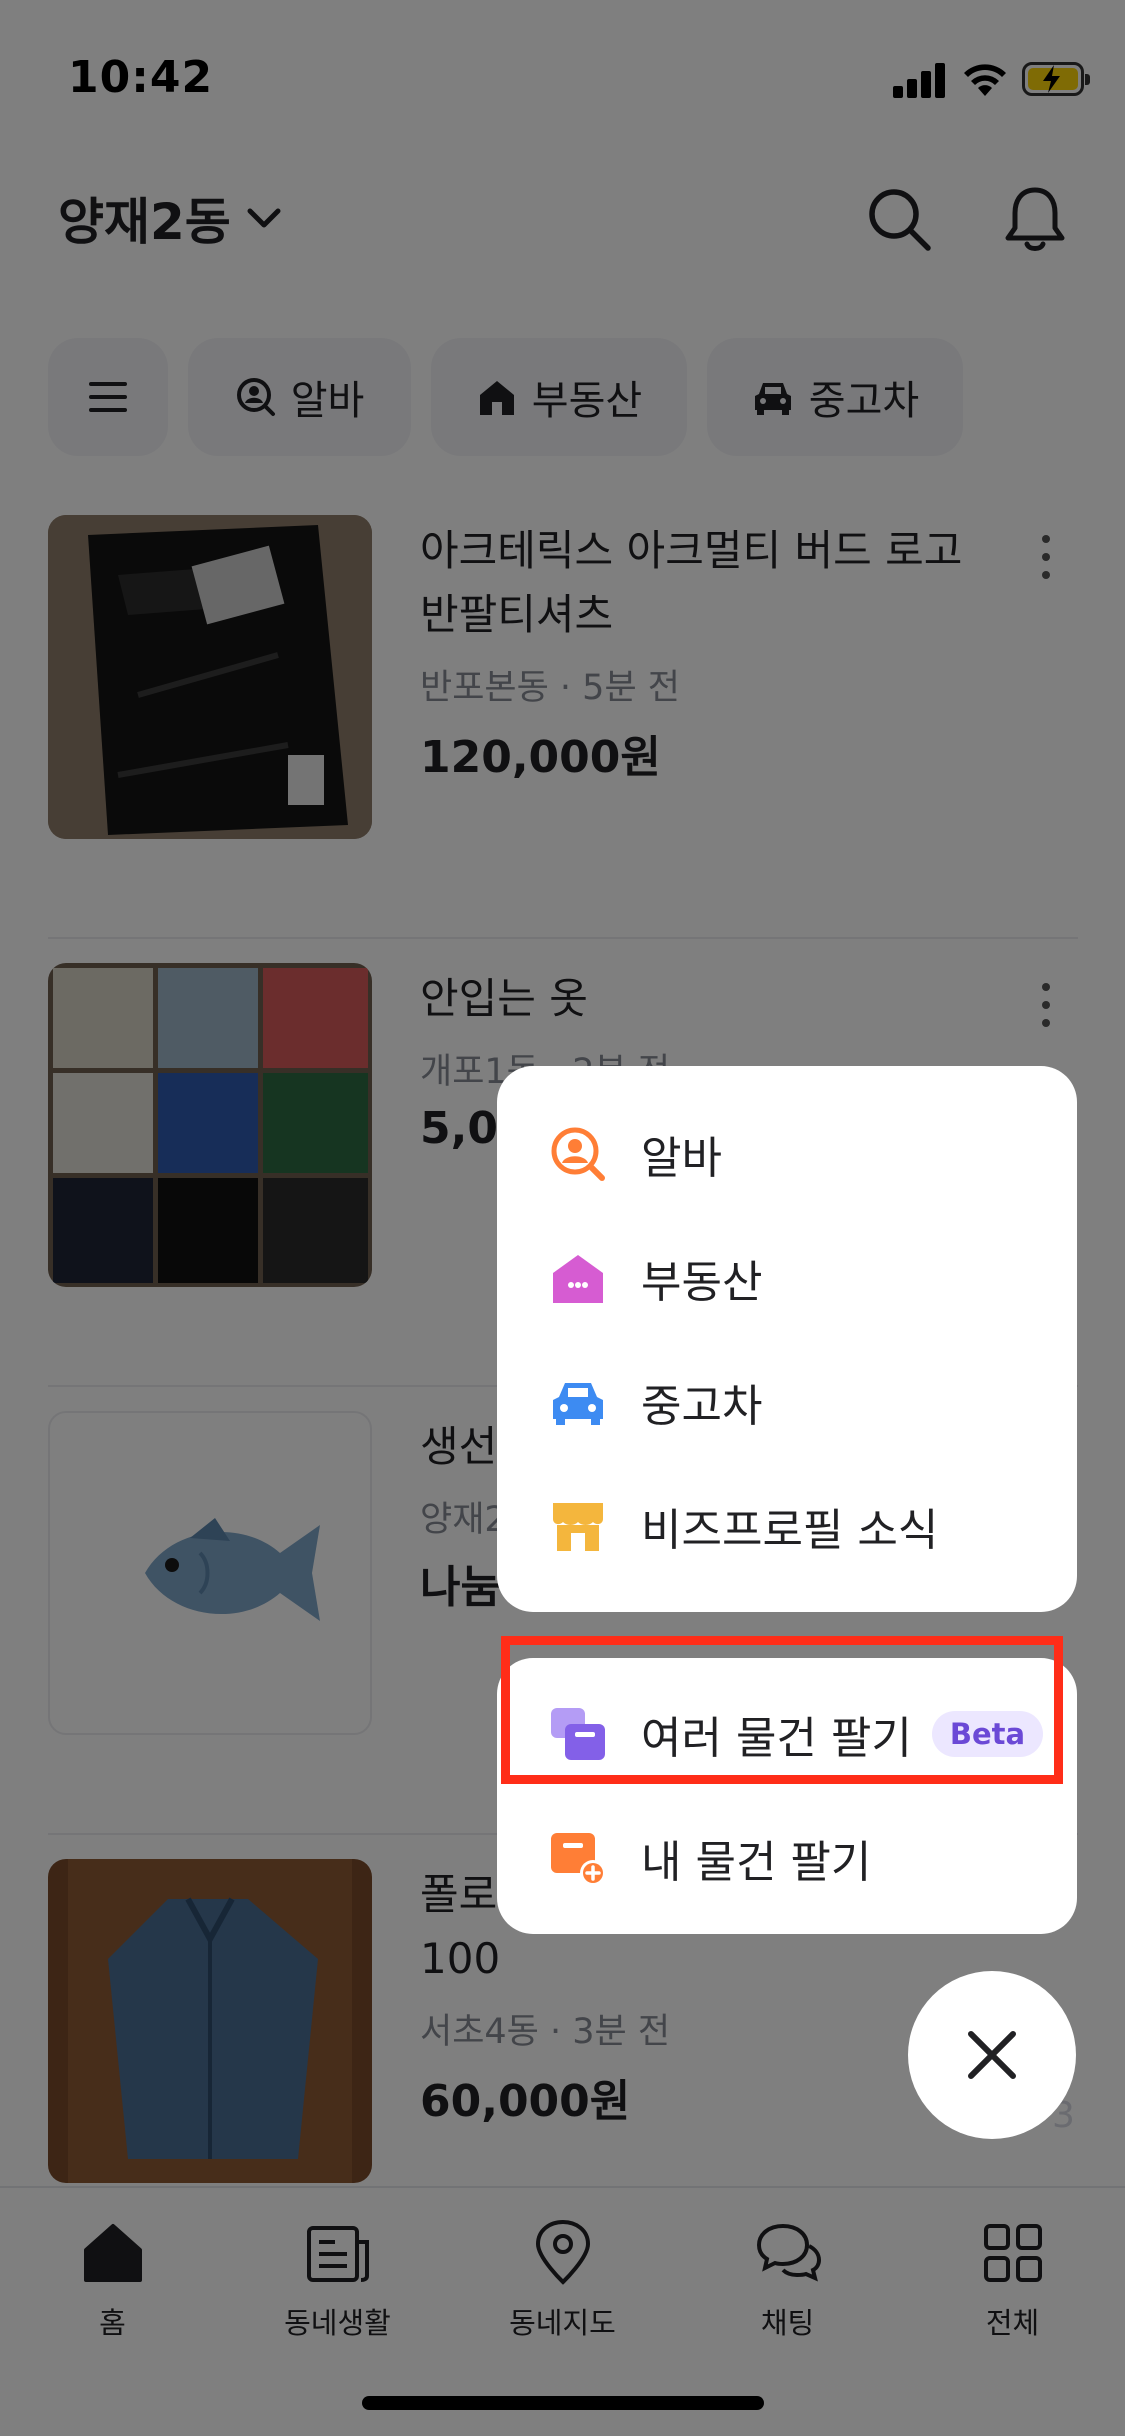 The width and height of the screenshot is (1125, 2436). I want to click on menu-label: 부동산, so click(702, 1282).